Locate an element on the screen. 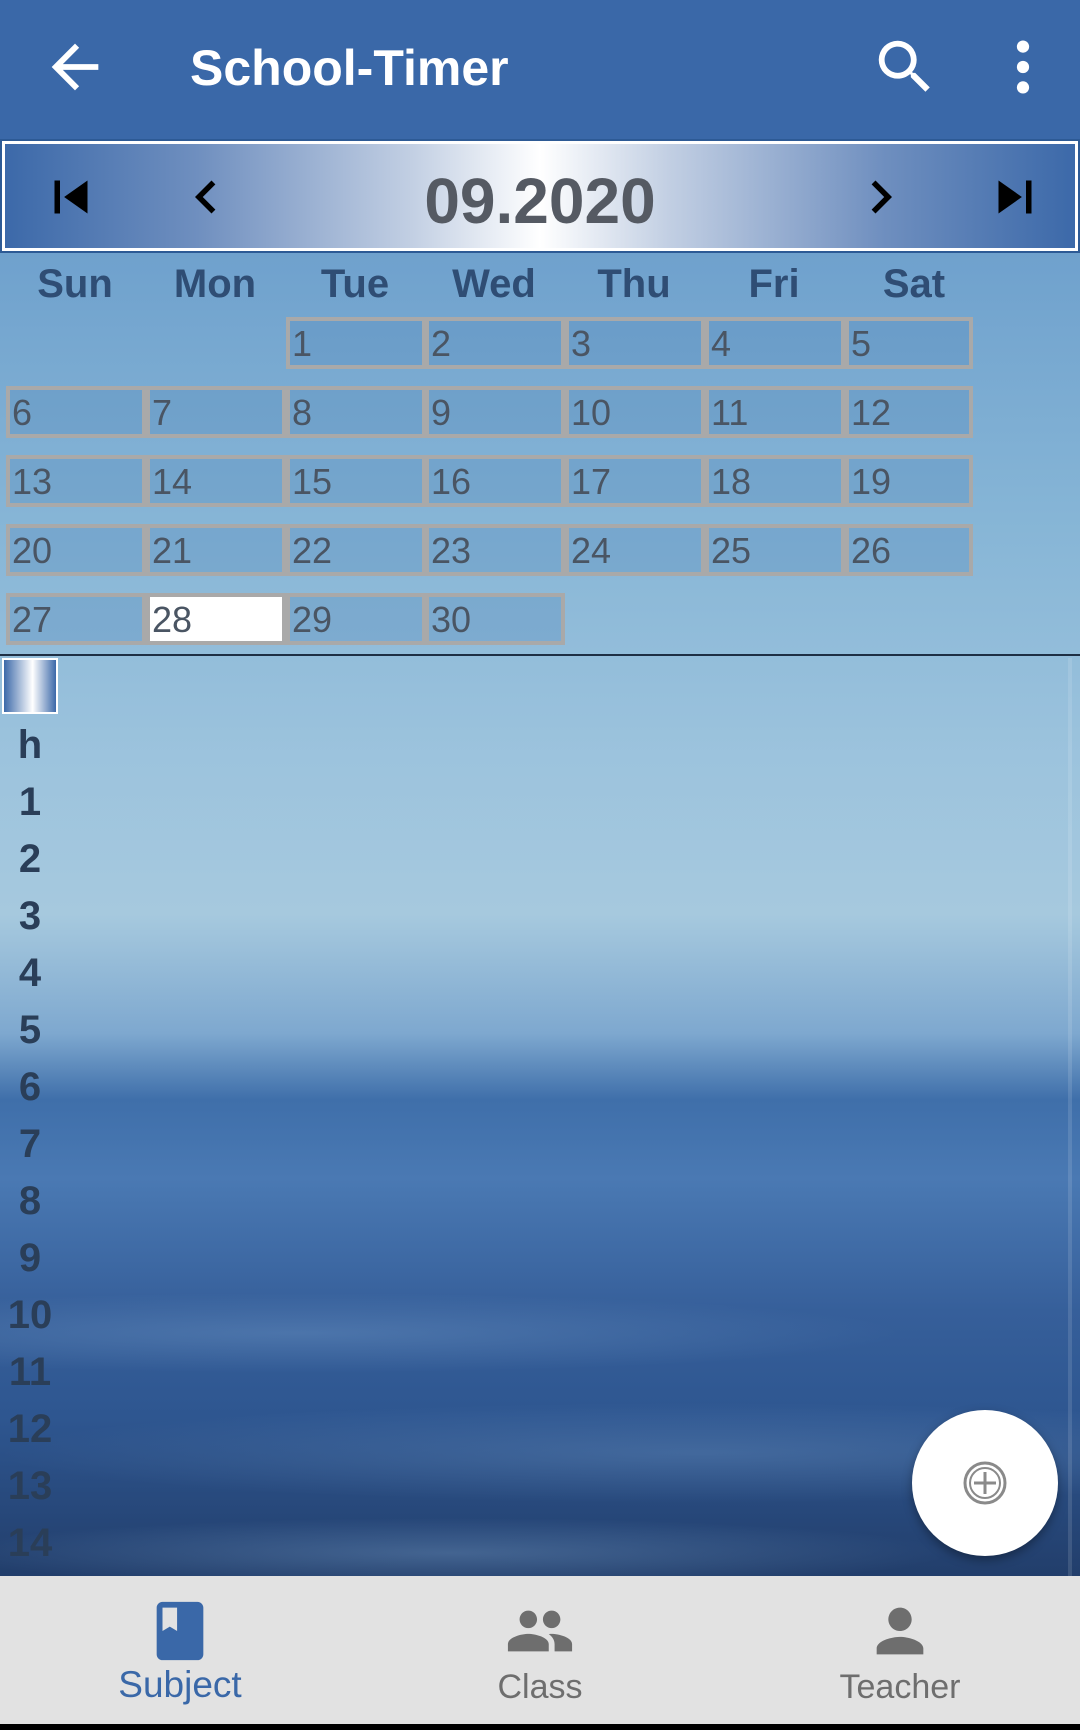  calendar-day: 6 is located at coordinates (76, 412).